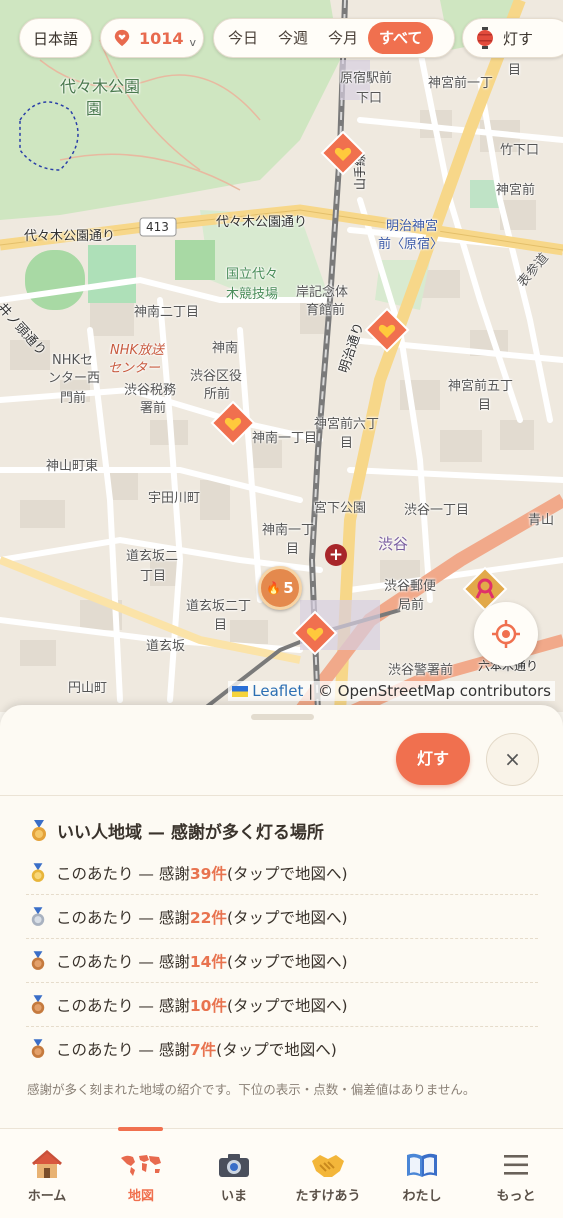  I want to click on row-count: 14件, so click(208, 961).